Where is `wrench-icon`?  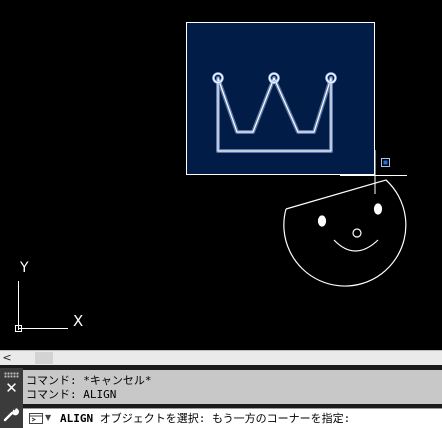 wrench-icon is located at coordinates (11, 413).